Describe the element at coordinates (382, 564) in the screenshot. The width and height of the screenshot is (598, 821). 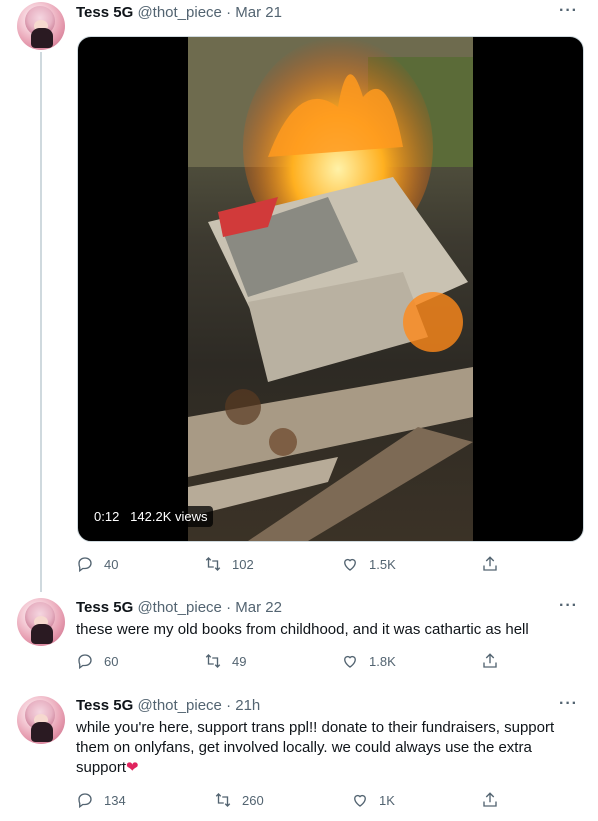
I see `like-count: 1.5K` at that location.